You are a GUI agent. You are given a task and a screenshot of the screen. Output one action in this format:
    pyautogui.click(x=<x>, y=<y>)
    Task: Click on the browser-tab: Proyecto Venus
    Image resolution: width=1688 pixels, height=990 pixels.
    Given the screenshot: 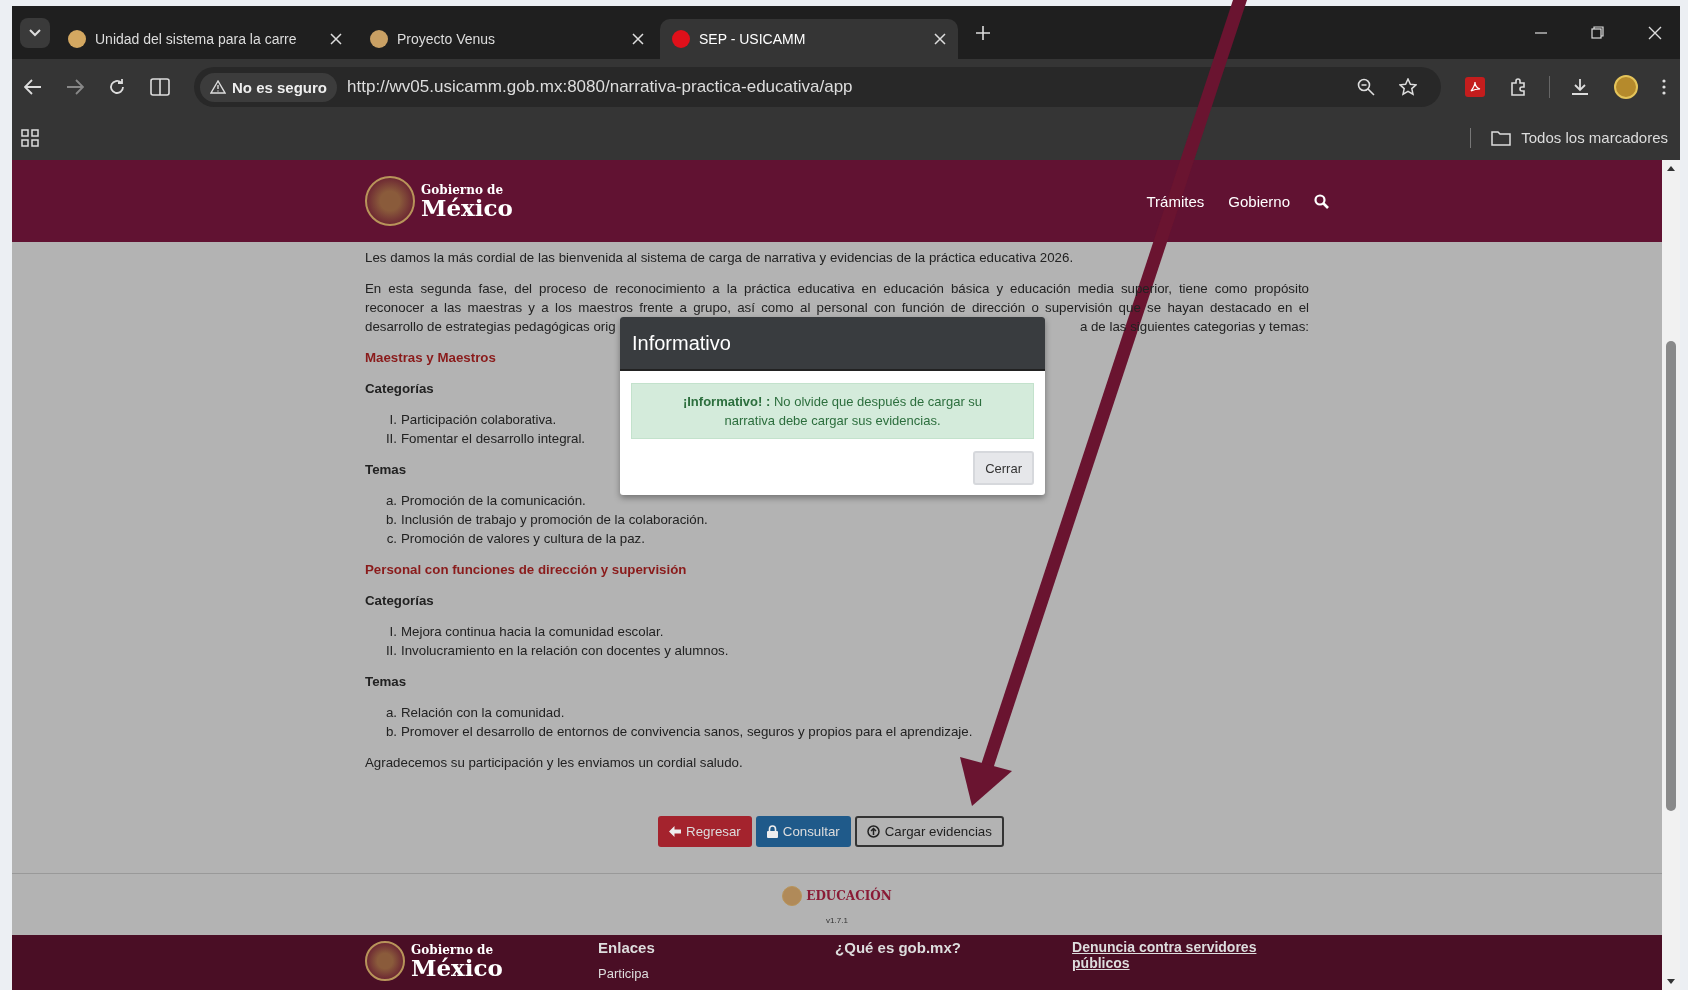 What is the action you would take?
    pyautogui.click(x=507, y=38)
    